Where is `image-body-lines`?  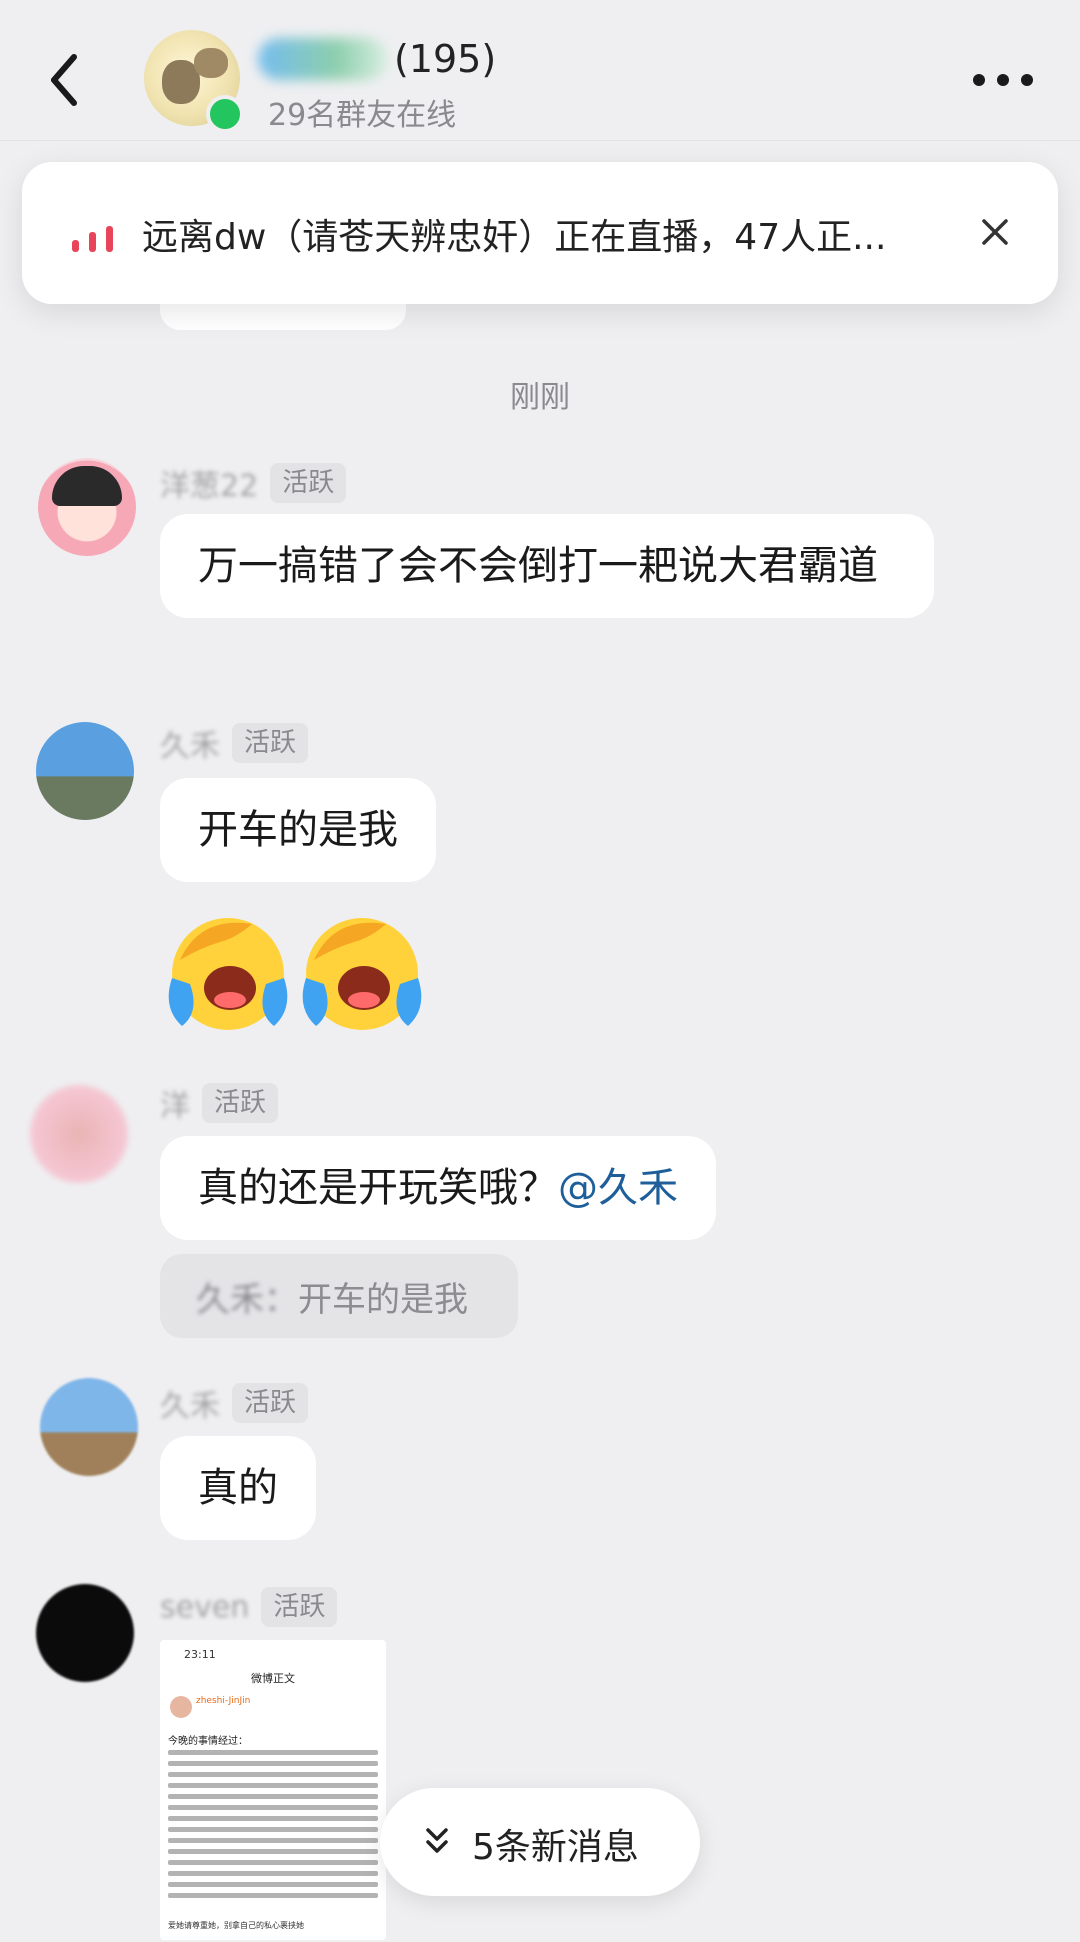
image-body-lines is located at coordinates (273, 1827).